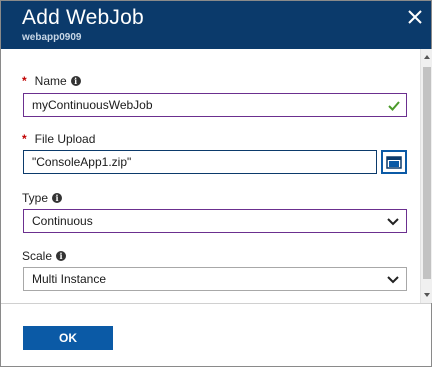  I want to click on name-input: myContinuousWebJob, so click(215, 105).